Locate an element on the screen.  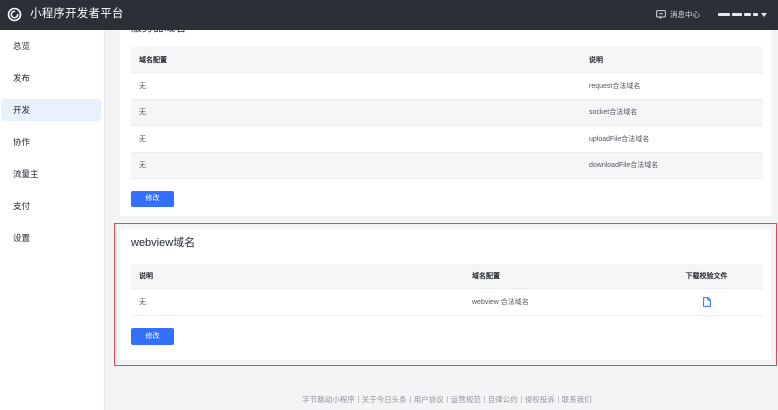
cell-download-file is located at coordinates (706, 302).